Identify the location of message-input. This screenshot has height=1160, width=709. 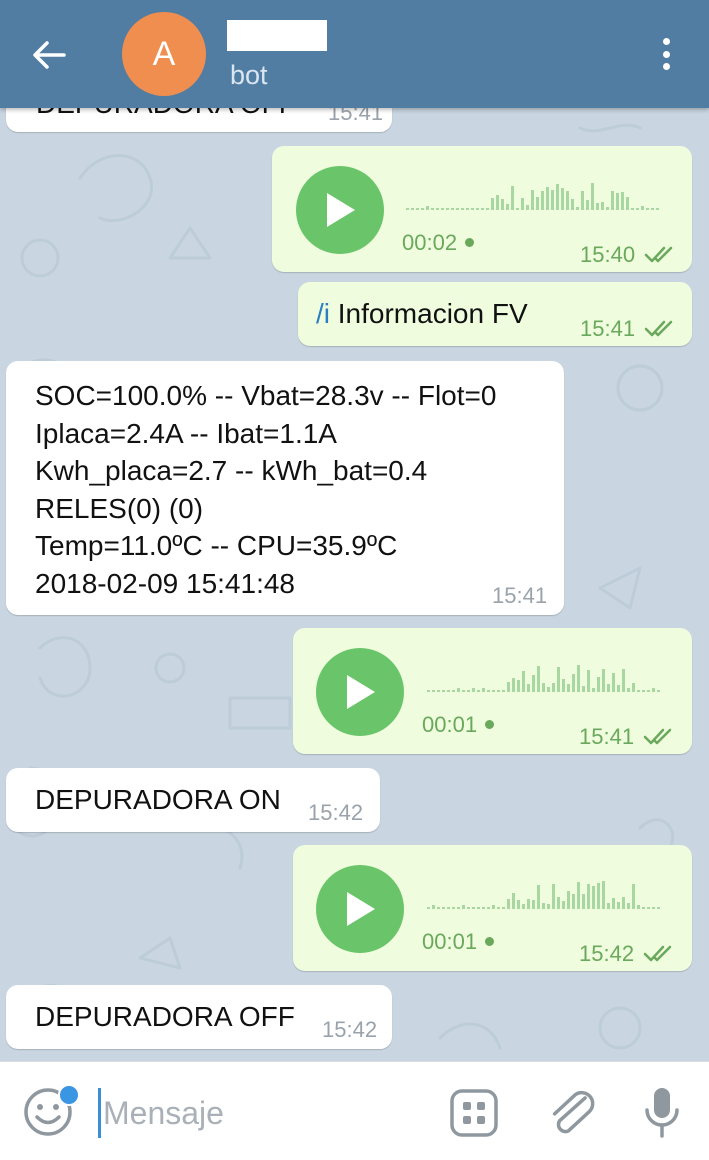
(261, 1113).